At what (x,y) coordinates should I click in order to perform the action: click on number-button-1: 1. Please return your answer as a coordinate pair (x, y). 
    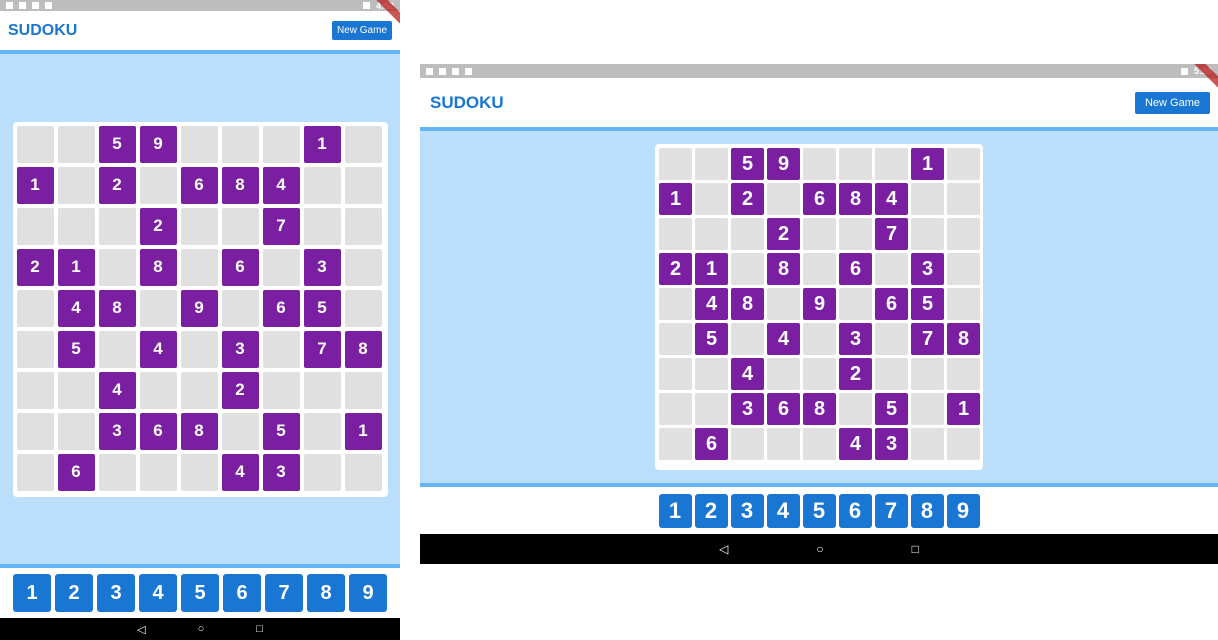
    Looking at the image, I should click on (675, 510).